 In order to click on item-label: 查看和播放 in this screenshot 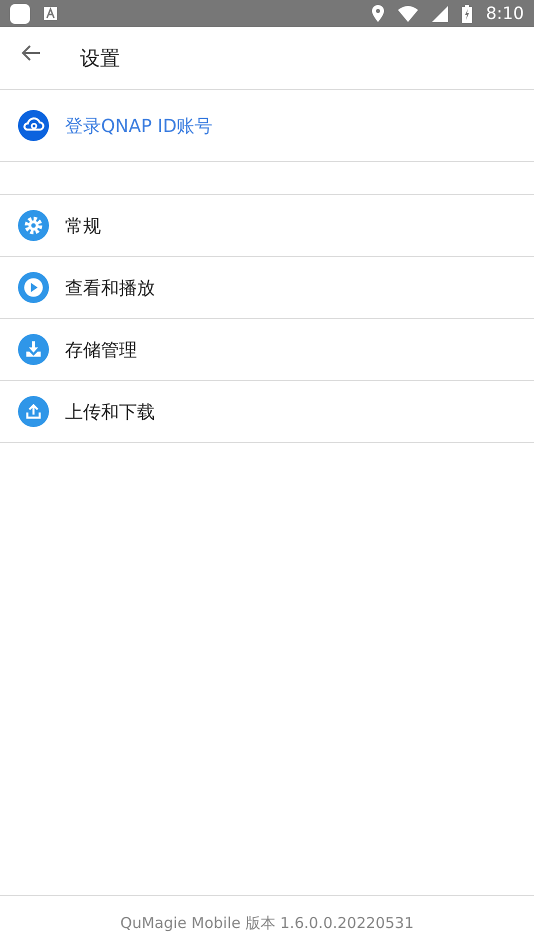, I will do `click(110, 288)`.